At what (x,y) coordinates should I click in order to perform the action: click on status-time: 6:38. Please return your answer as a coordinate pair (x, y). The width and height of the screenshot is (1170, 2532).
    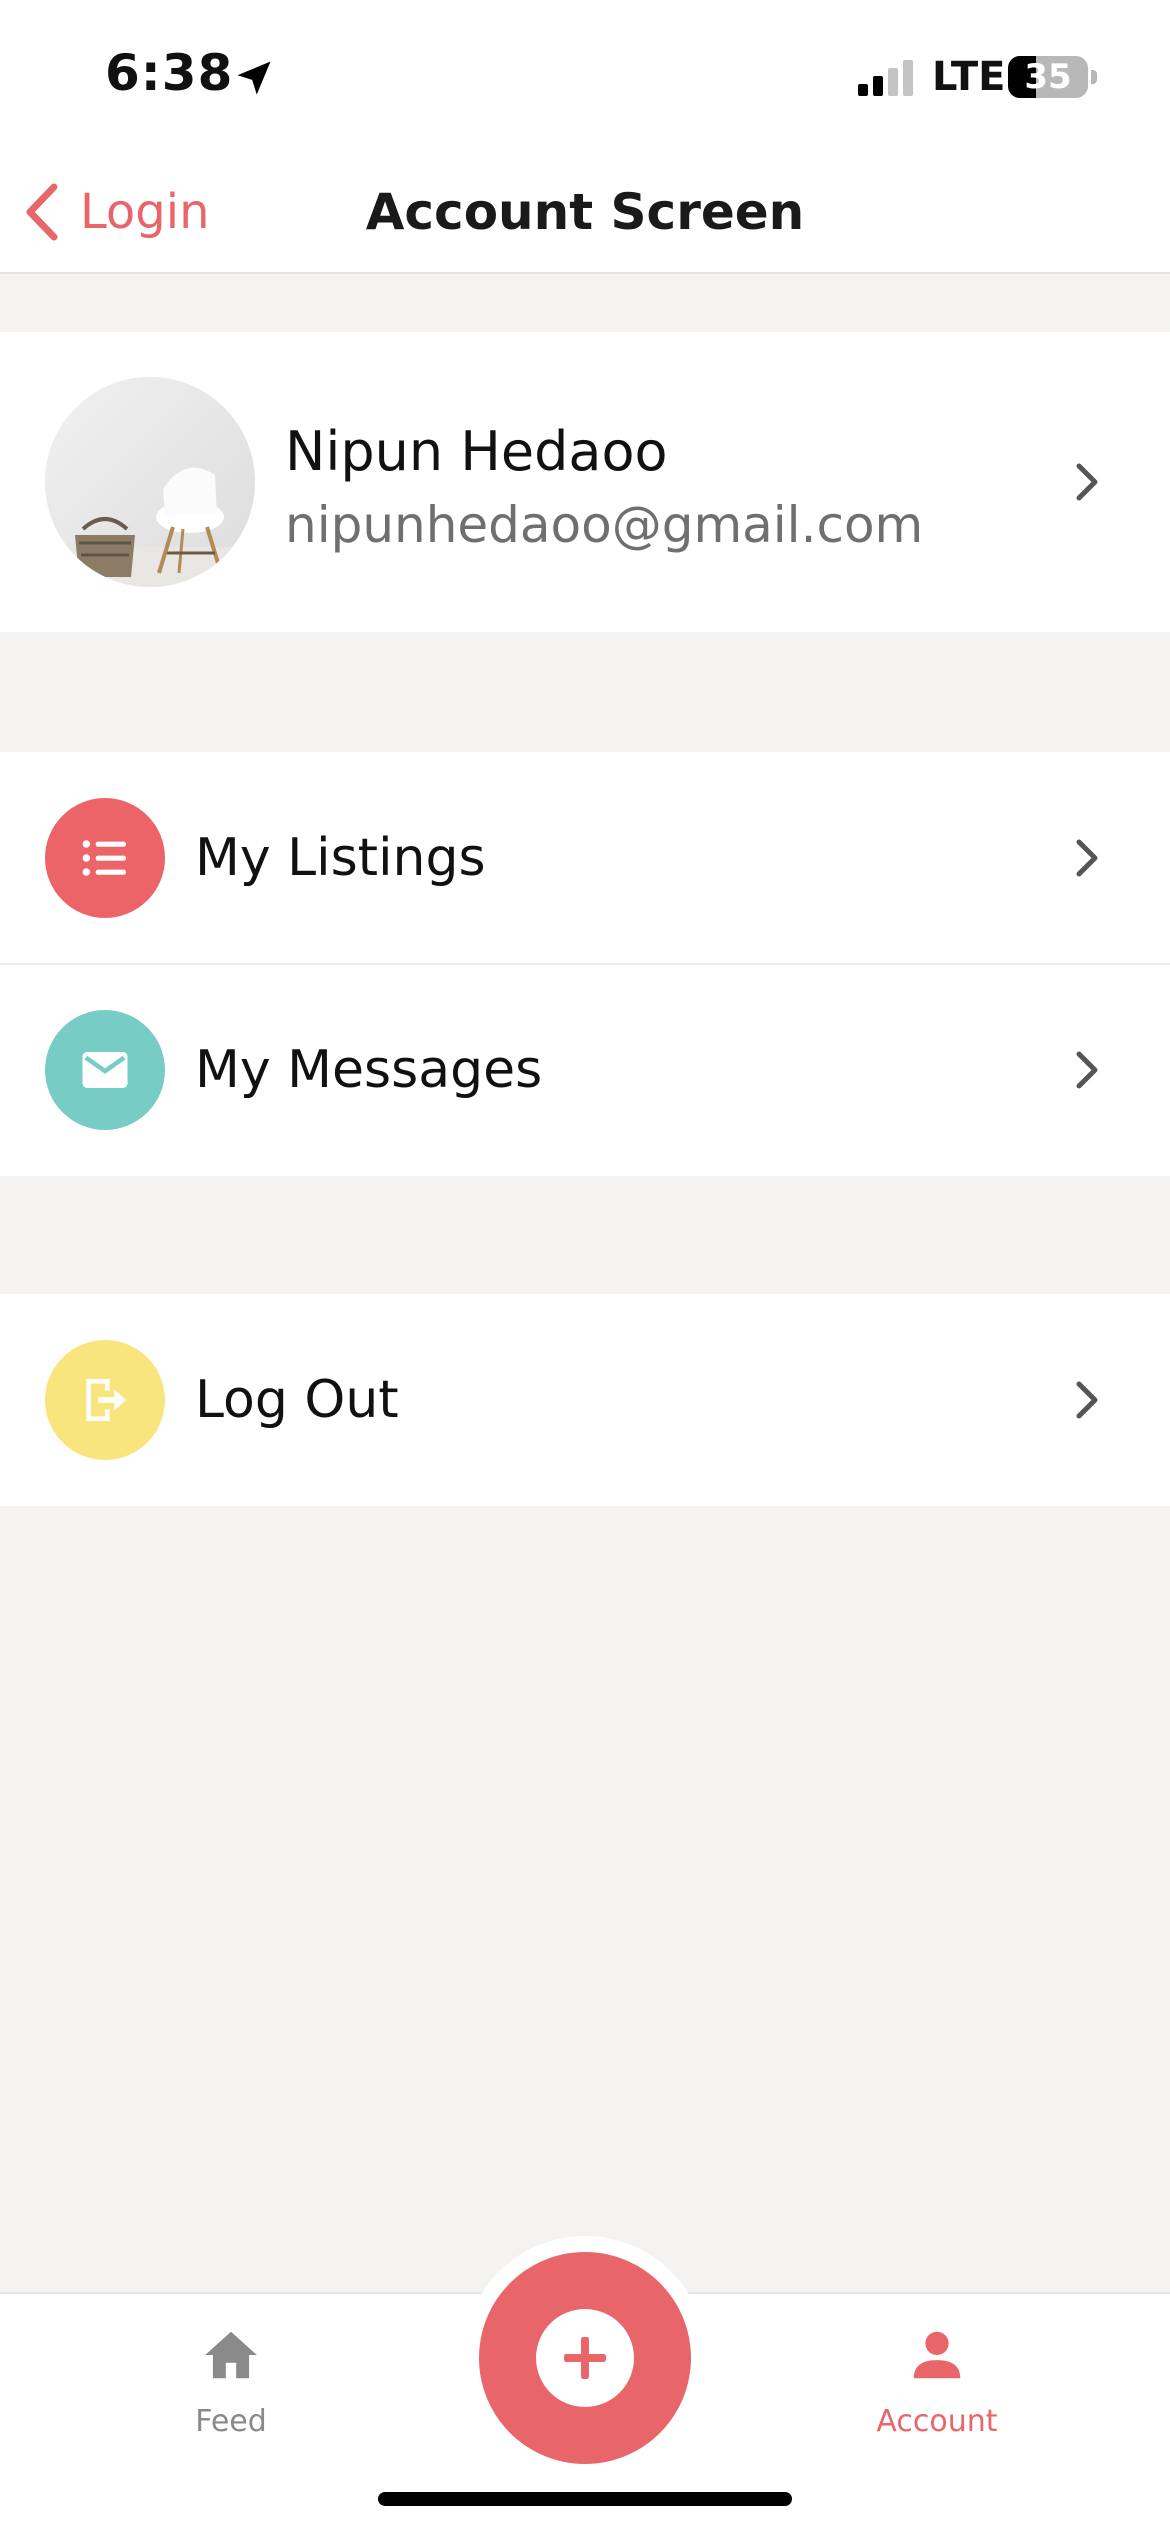
    Looking at the image, I should click on (169, 73).